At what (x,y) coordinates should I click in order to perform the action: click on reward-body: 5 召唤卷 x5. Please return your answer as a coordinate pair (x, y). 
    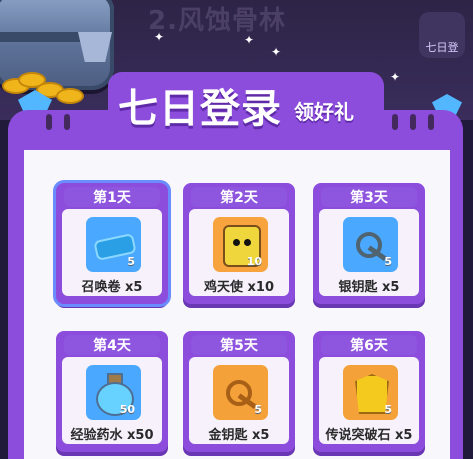
    Looking at the image, I should click on (112, 252).